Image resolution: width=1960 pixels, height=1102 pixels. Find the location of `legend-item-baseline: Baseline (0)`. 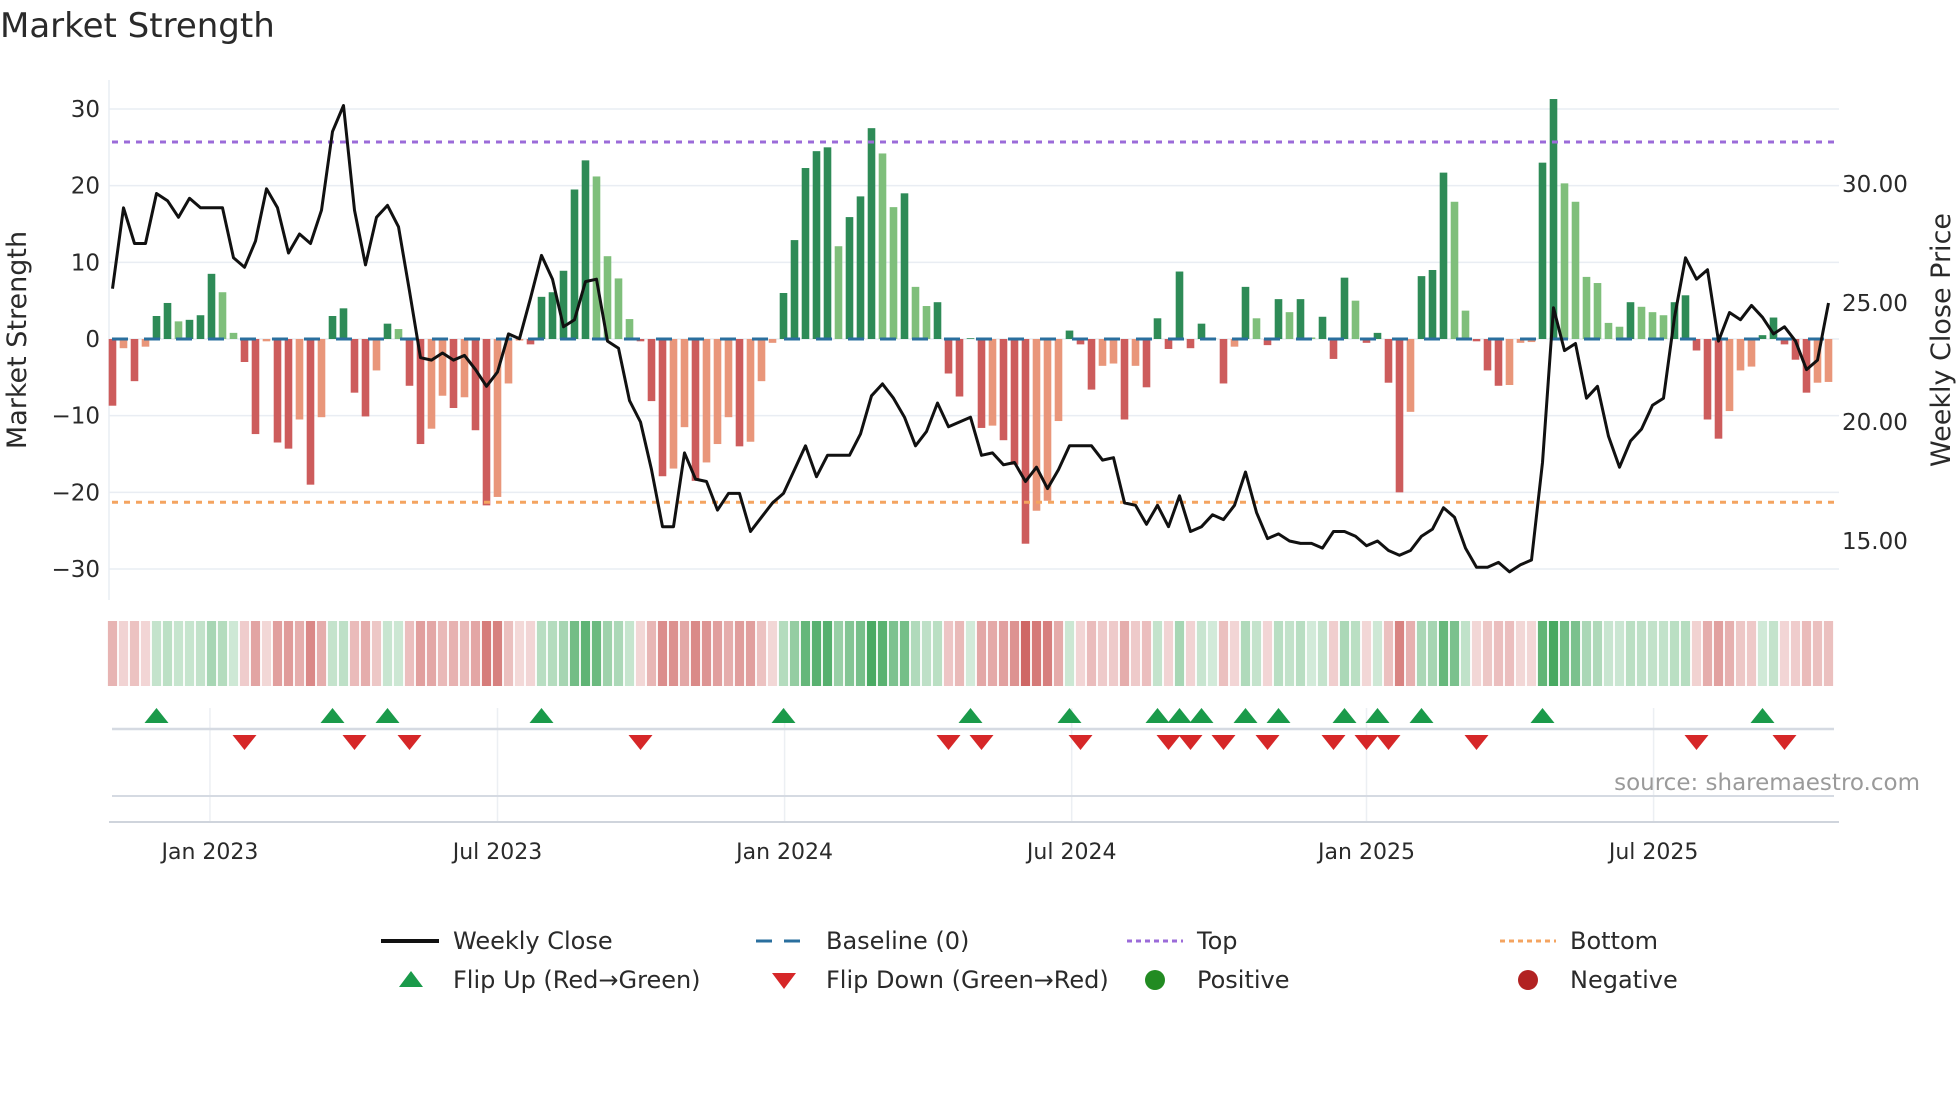

legend-item-baseline: Baseline (0) is located at coordinates (861, 941).